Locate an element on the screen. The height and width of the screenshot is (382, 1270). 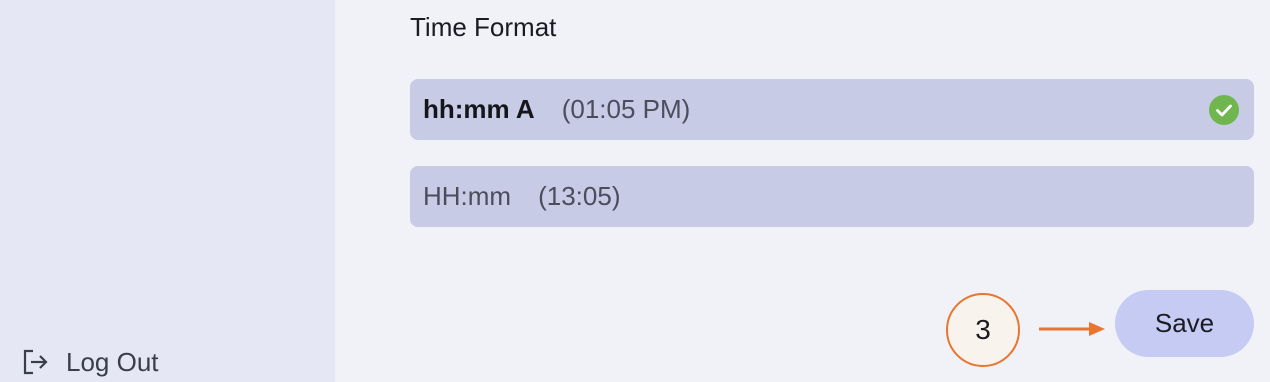
option-format: HH:mm is located at coordinates (467, 196).